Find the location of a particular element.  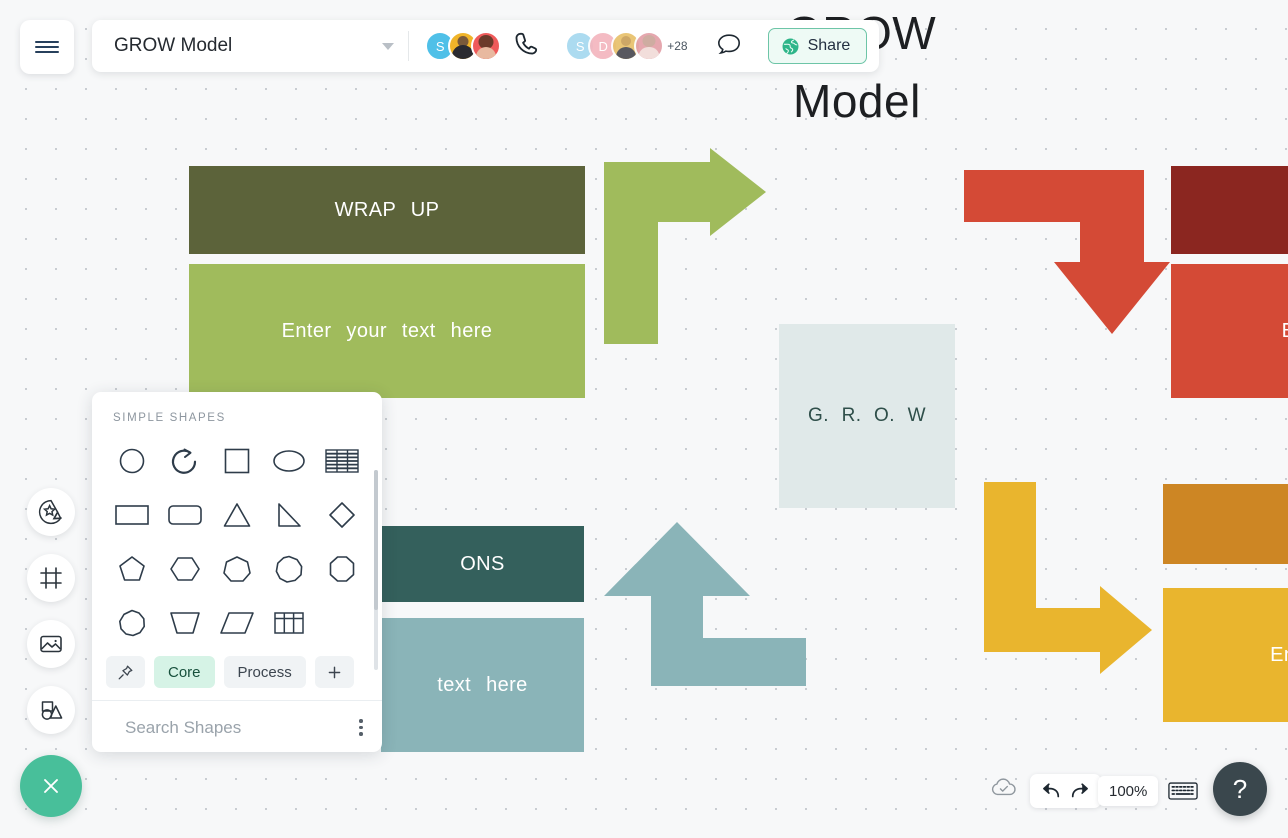

shape-item-arc-arrow is located at coordinates (184, 461).